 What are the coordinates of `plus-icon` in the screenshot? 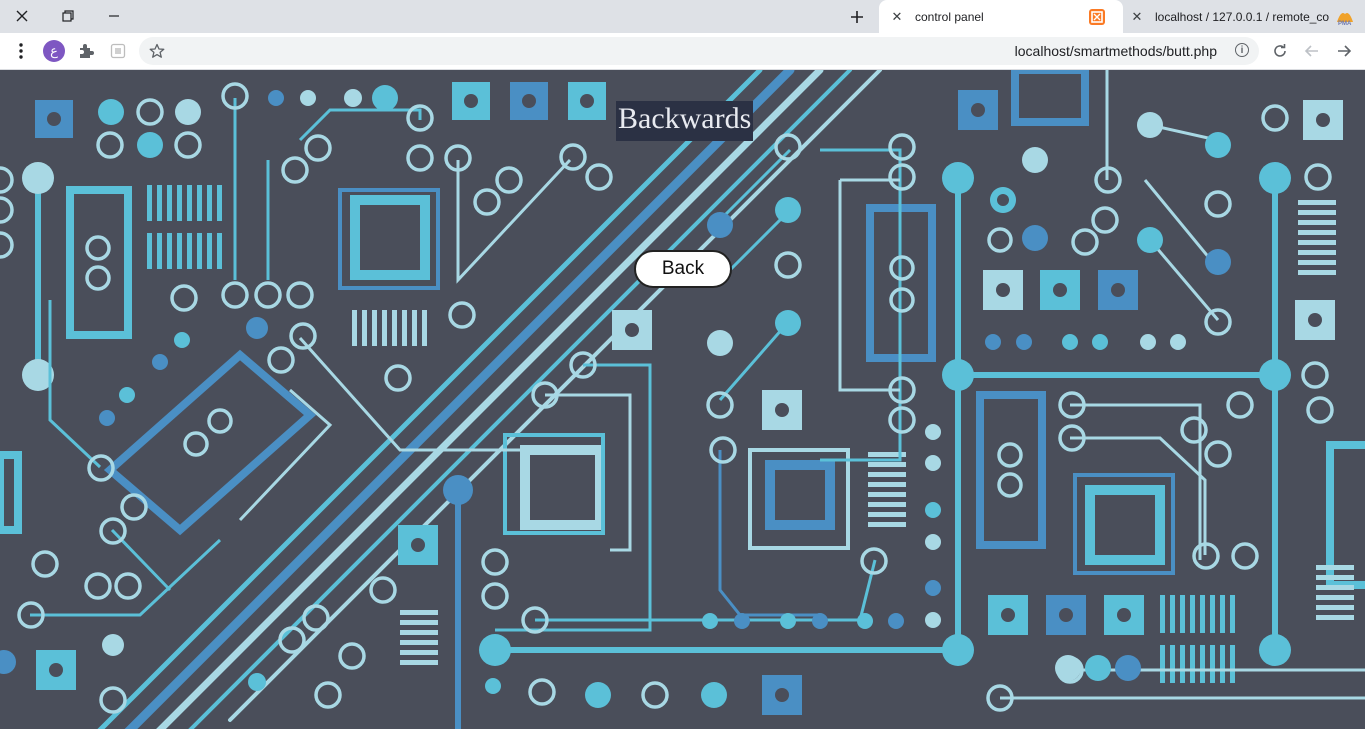 It's located at (857, 17).